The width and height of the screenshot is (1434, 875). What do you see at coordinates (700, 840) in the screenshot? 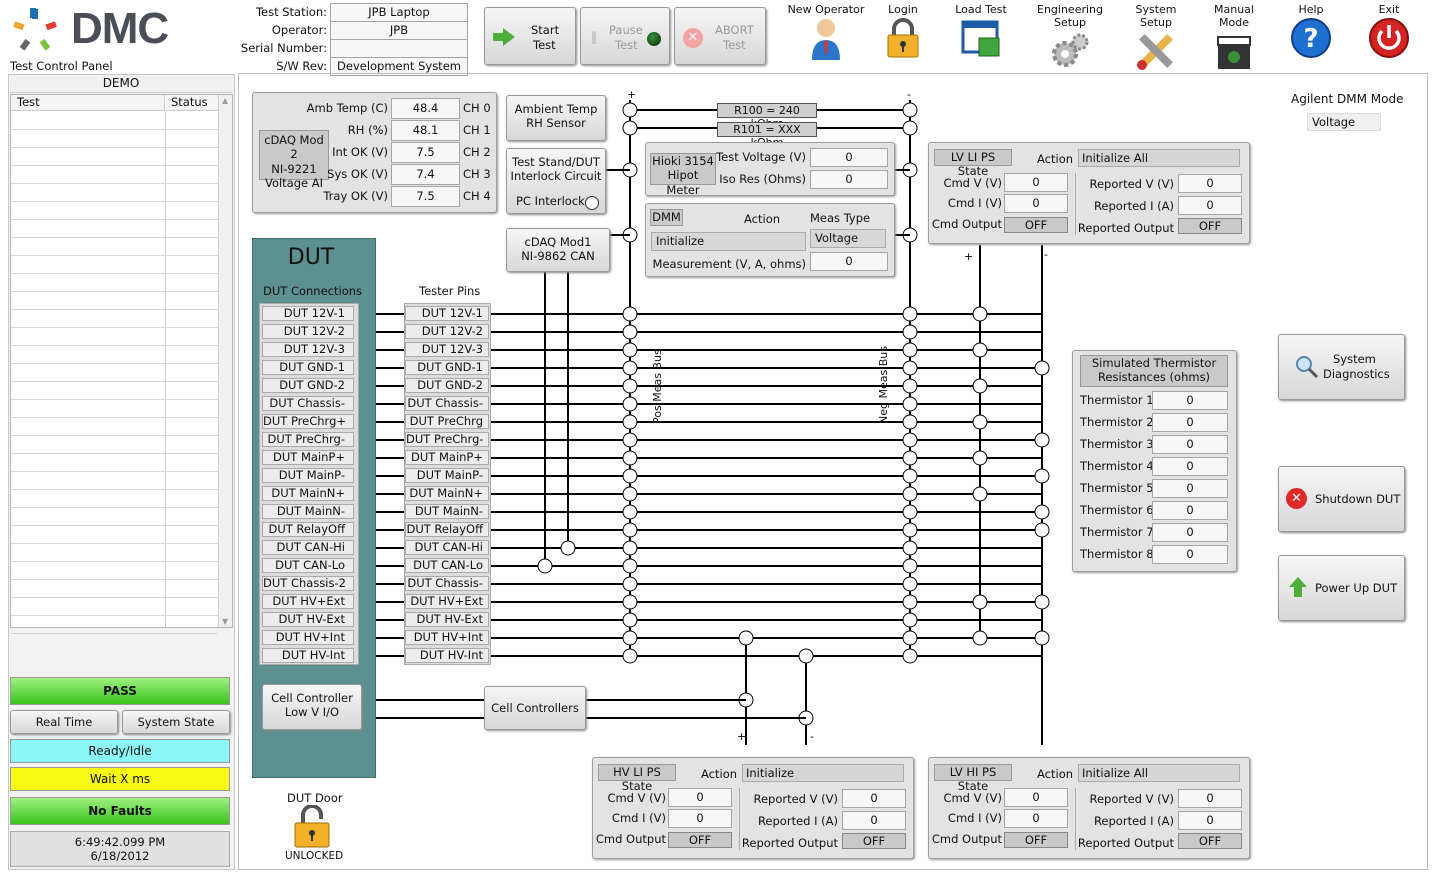
I see `hvli-cmd-output-toggle: OFF` at bounding box center [700, 840].